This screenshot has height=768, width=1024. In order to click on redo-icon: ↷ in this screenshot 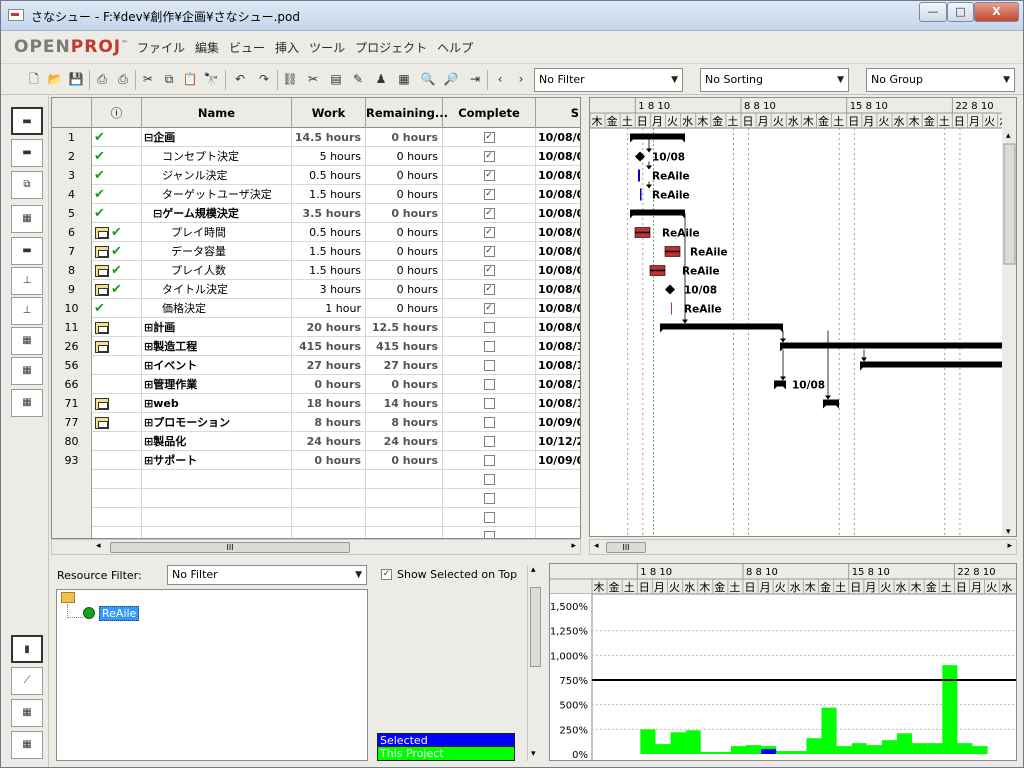, I will do `click(264, 79)`.